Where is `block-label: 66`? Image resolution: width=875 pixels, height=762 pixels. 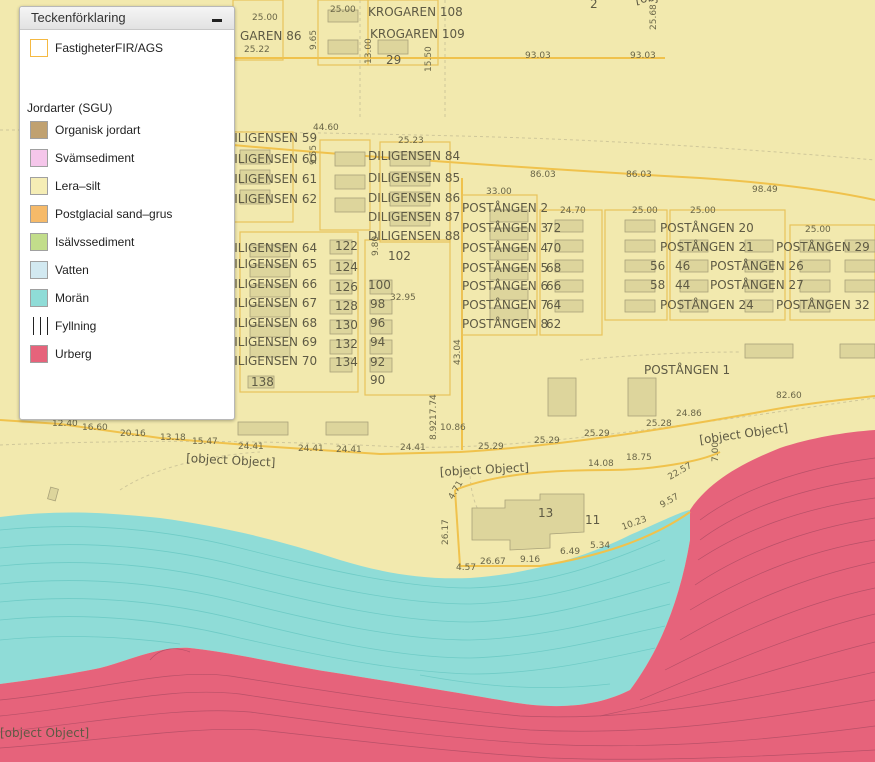
block-label: 66 is located at coordinates (553, 286).